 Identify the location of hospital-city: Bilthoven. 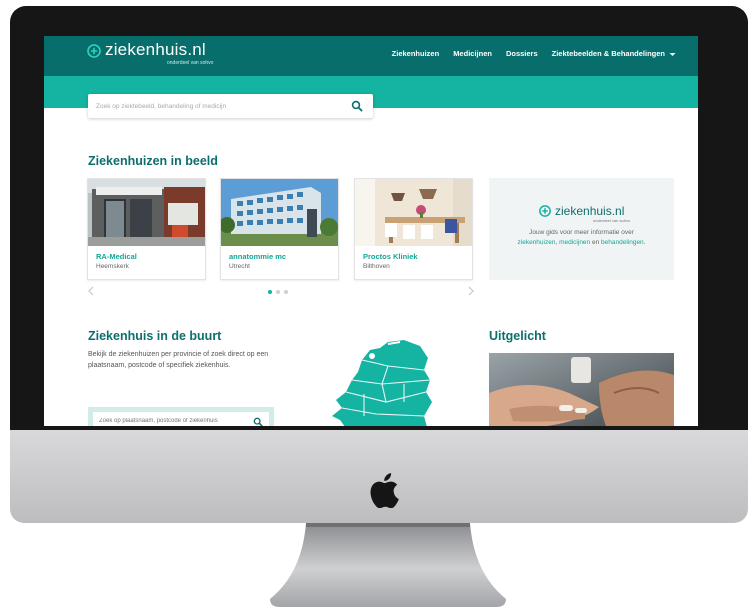
(376, 266).